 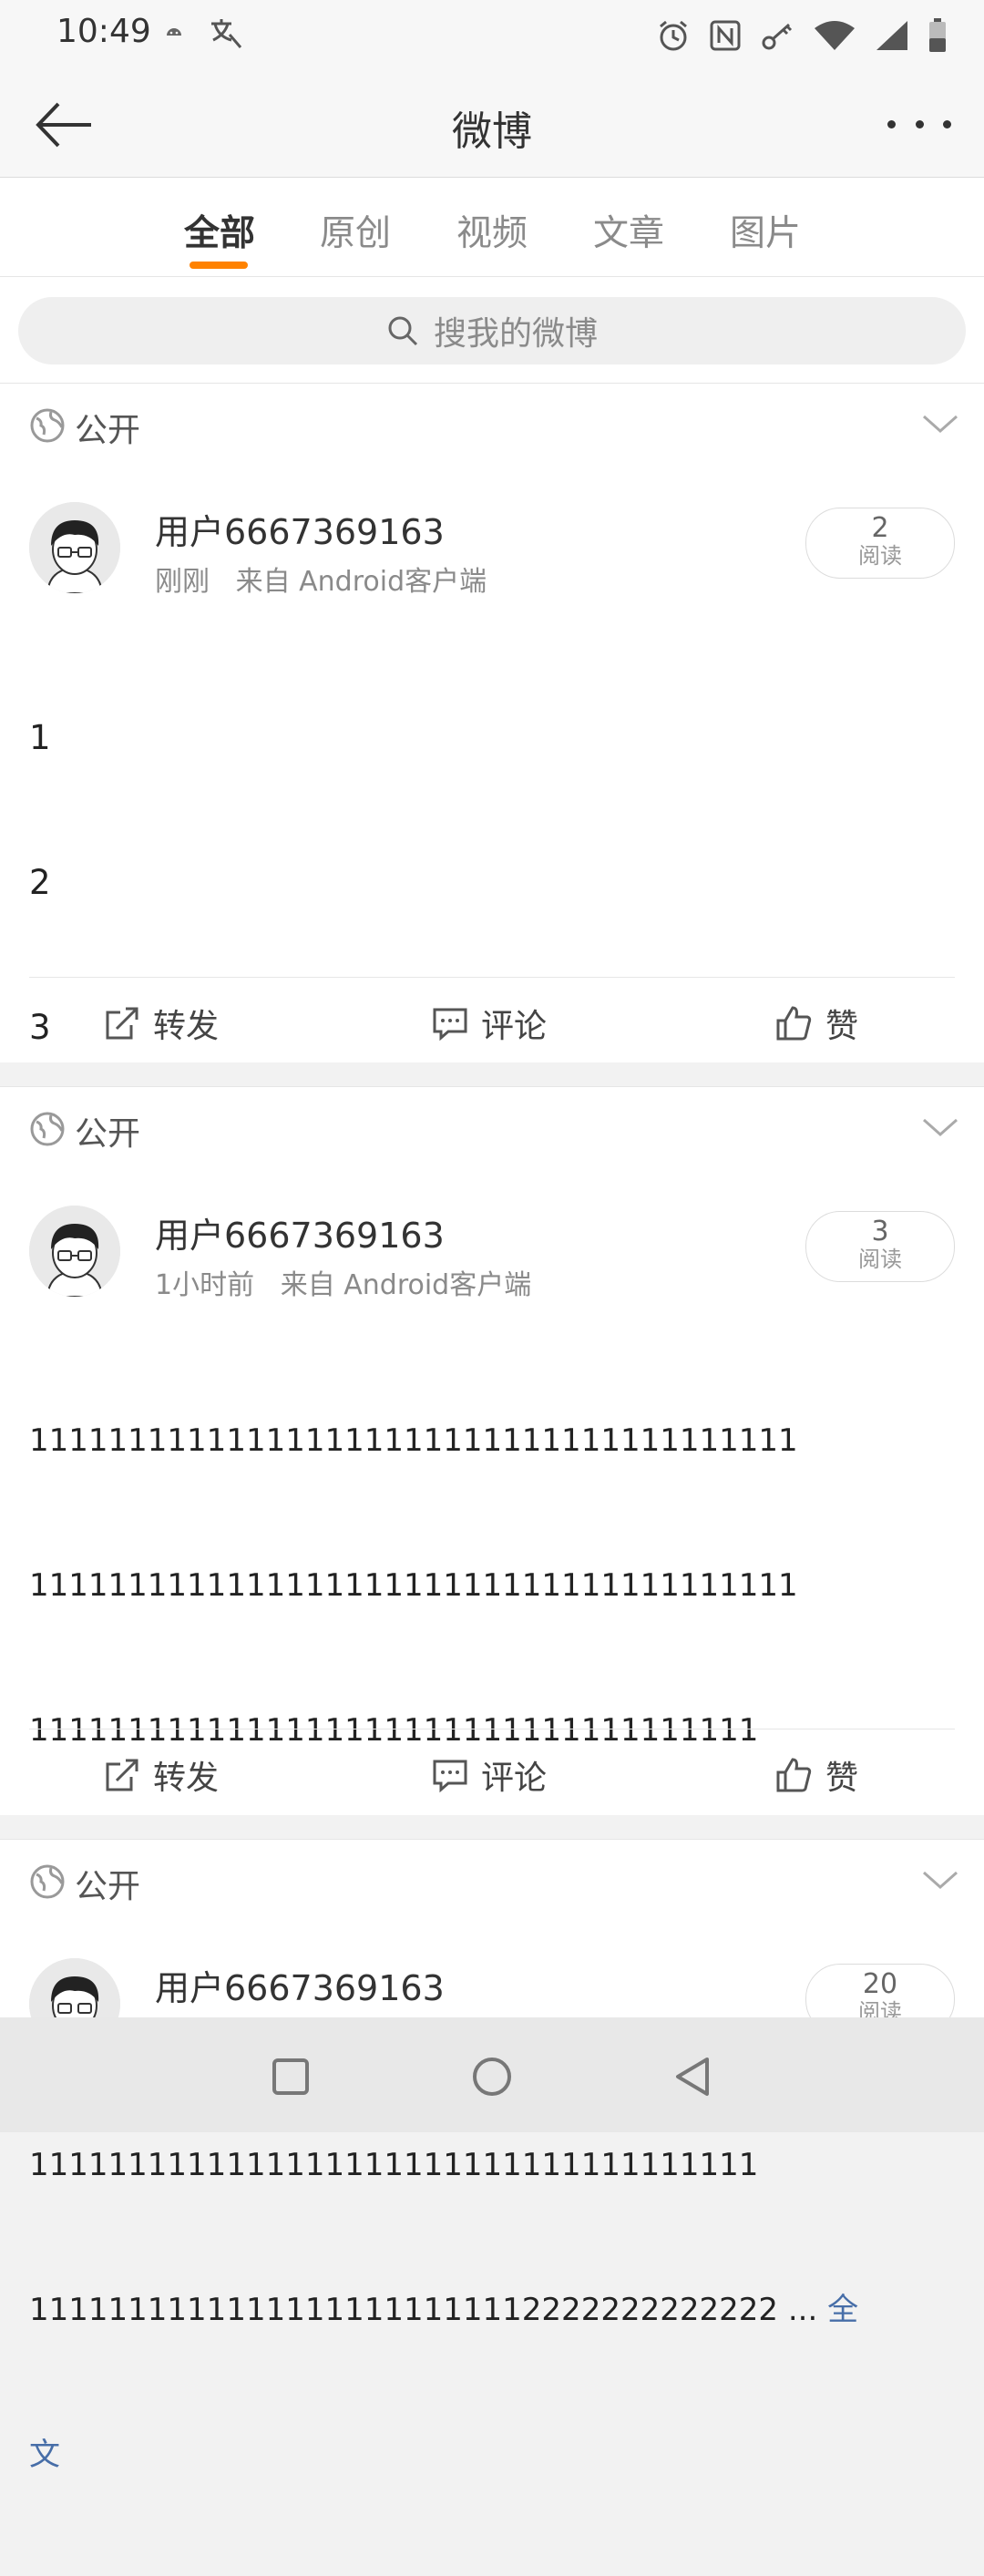 I want to click on wifi-icon, so click(x=835, y=36).